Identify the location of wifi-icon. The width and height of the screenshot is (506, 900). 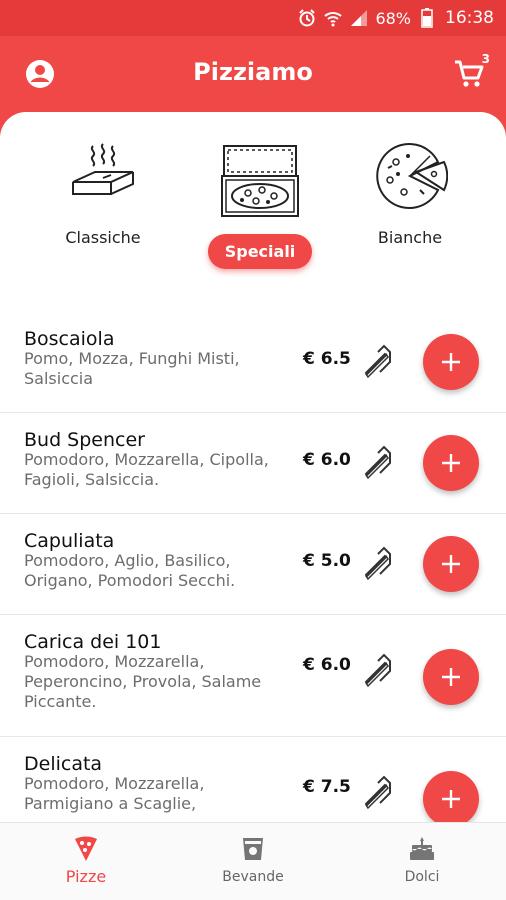
(333, 18).